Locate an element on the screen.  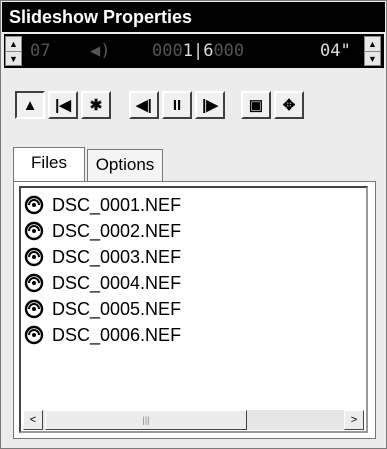
fullscreen-icon: ✥ is located at coordinates (289, 105).